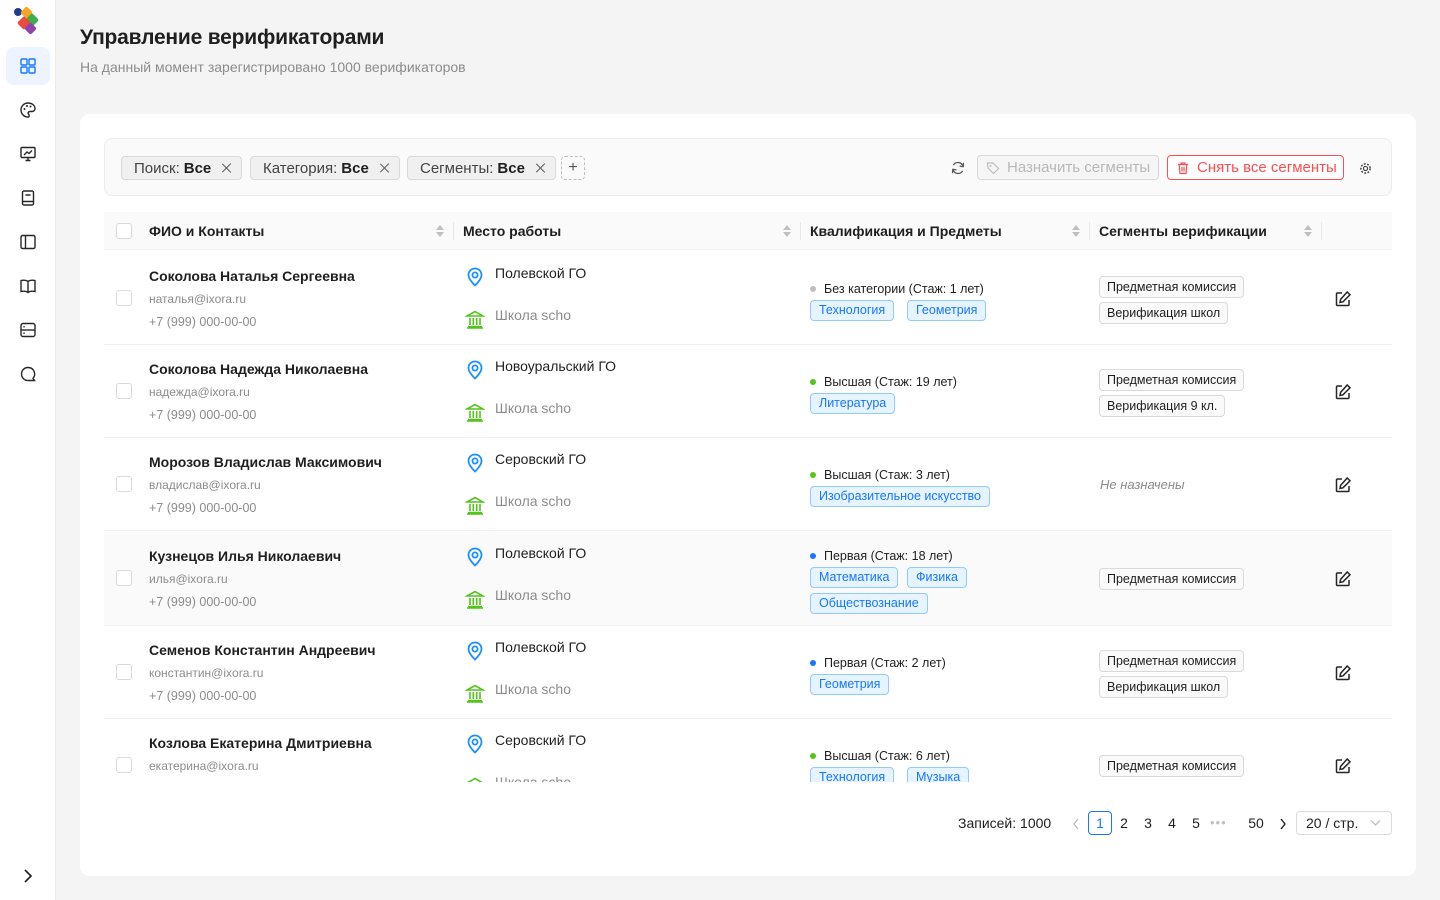 The height and width of the screenshot is (900, 1440). Describe the element at coordinates (1162, 405) in the screenshot. I see `segment-tag: Верификация 9 кл.` at that location.